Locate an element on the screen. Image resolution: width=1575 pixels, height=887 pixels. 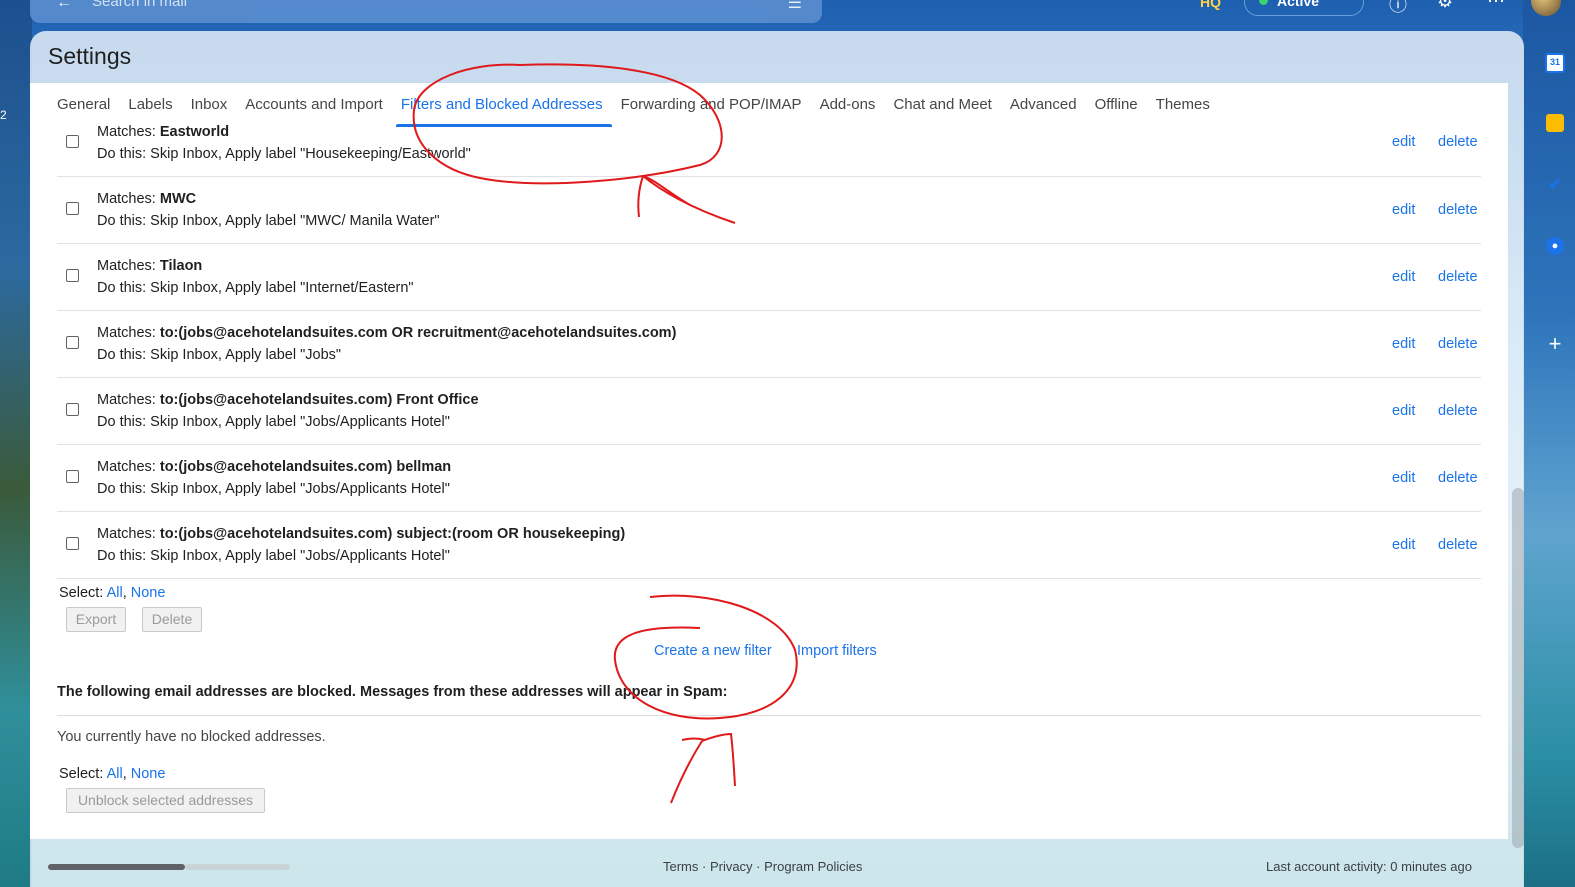
search-placeholder: Search in mail is located at coordinates (139, 5).